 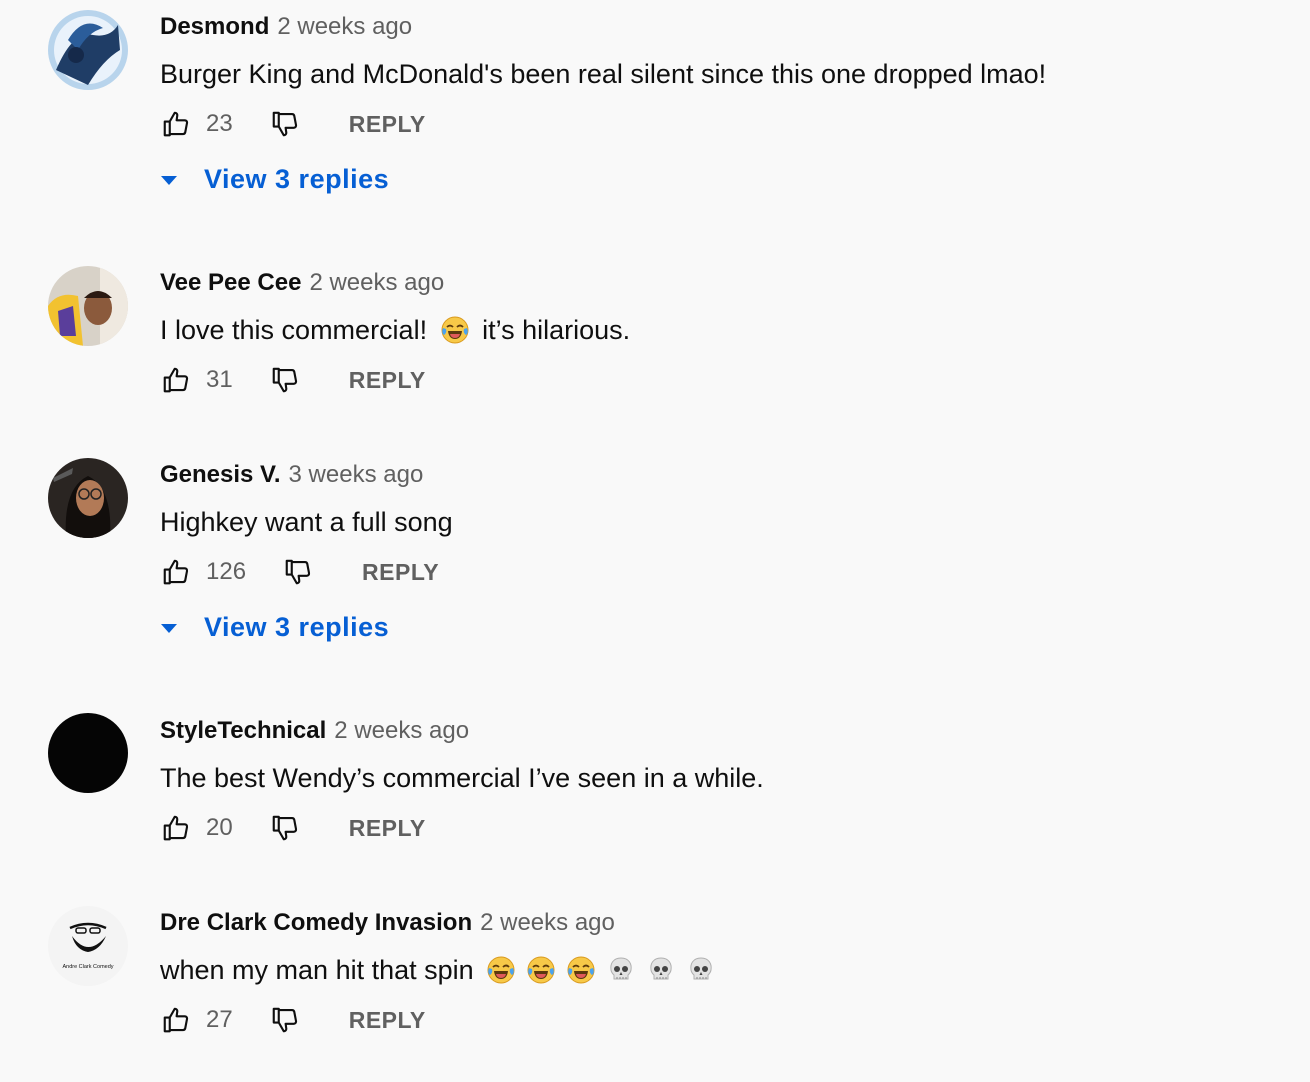 I want to click on comment-actions: 126 REPLY, so click(x=299, y=572).